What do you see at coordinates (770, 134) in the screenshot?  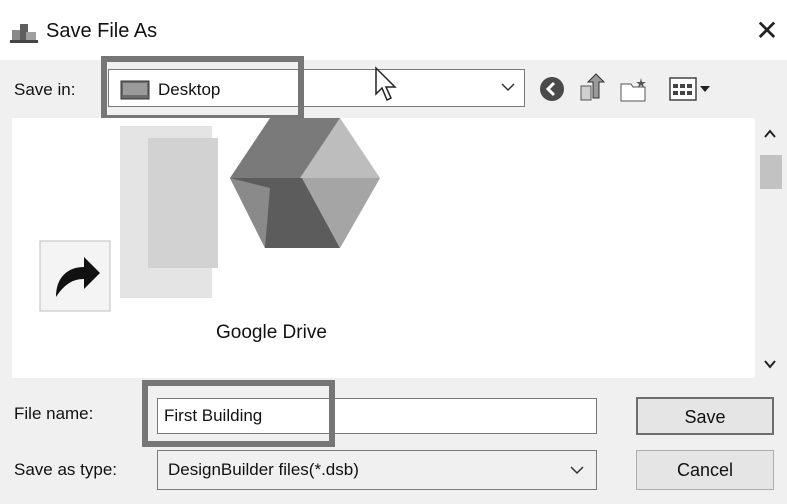 I see `scroll-up-icon` at bounding box center [770, 134].